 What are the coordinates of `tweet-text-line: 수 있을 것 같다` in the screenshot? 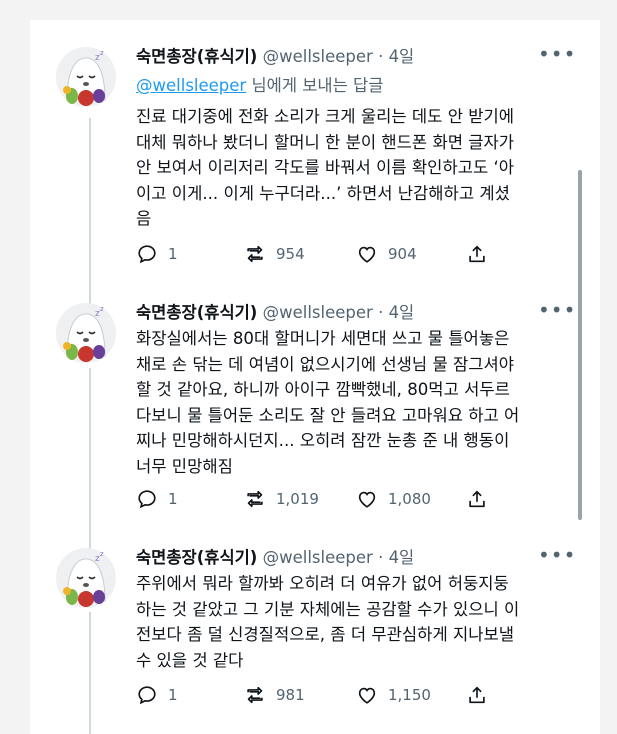 It's located at (190, 660).